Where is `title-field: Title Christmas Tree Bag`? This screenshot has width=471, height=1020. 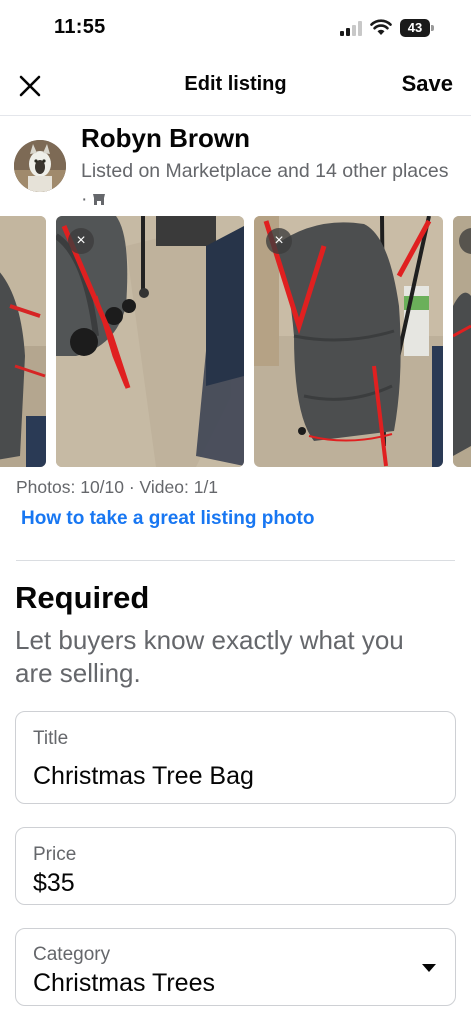 title-field: Title Christmas Tree Bag is located at coordinates (235, 757).